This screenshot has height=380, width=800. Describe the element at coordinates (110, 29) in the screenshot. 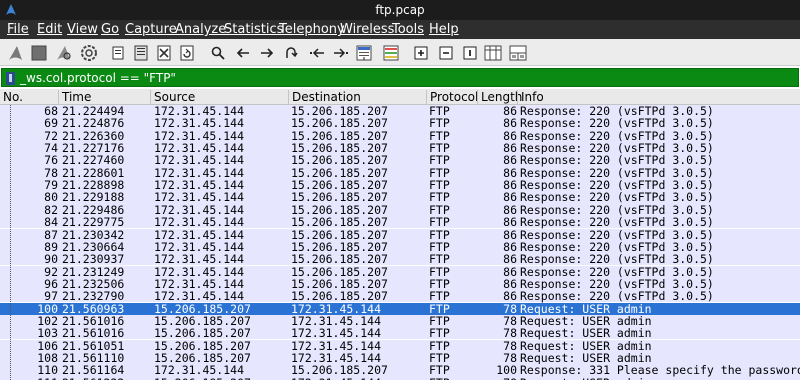

I see `menu-go: Go` at that location.